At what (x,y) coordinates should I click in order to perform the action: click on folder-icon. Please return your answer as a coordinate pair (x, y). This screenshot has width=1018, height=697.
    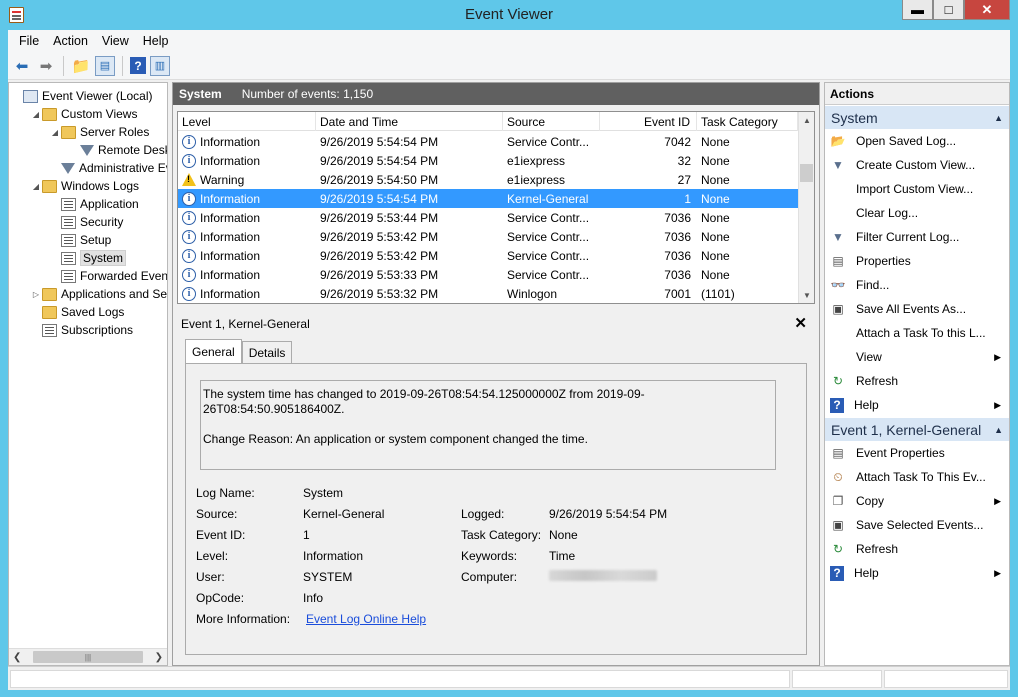
    Looking at the image, I should click on (49, 294).